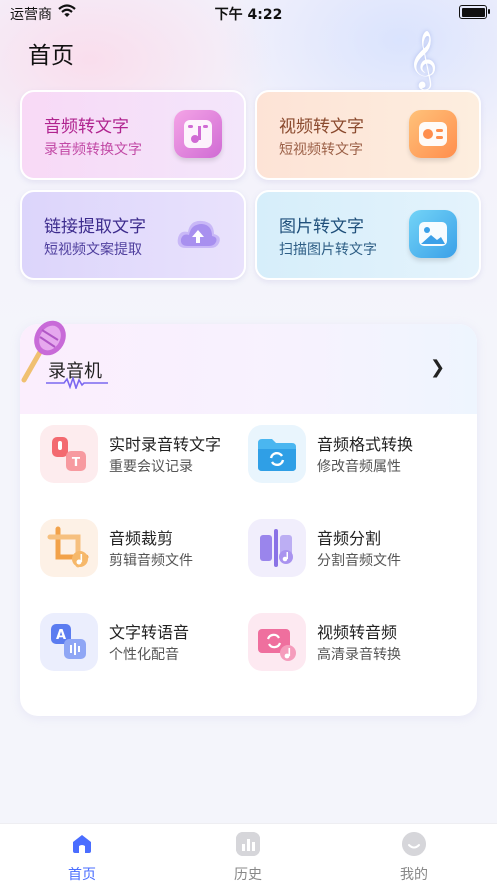 The width and height of the screenshot is (497, 884). What do you see at coordinates (77, 383) in the screenshot?
I see `sound-wave-icon` at bounding box center [77, 383].